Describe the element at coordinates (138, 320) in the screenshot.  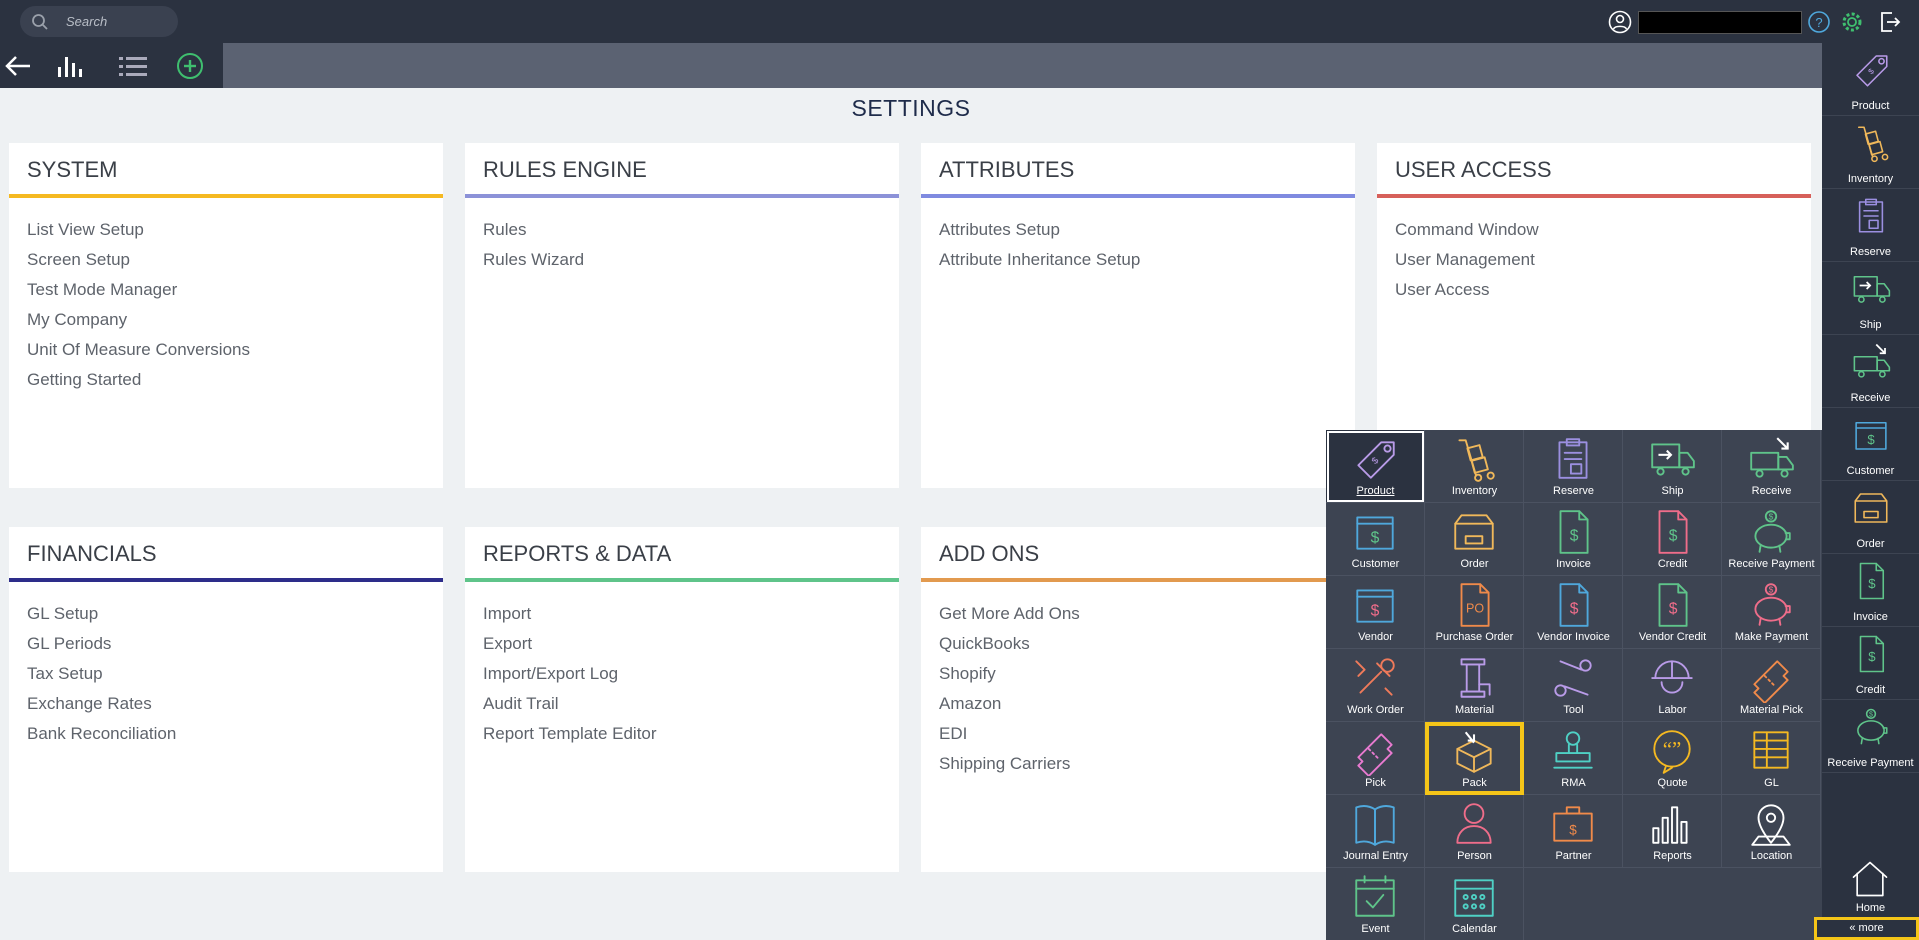
I see `link-my-company: My Company` at that location.